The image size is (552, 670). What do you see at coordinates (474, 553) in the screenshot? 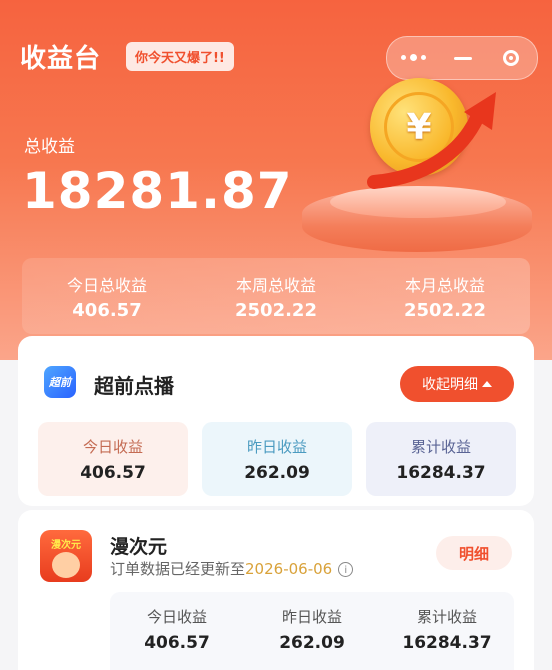
I see `details-button: 明细` at bounding box center [474, 553].